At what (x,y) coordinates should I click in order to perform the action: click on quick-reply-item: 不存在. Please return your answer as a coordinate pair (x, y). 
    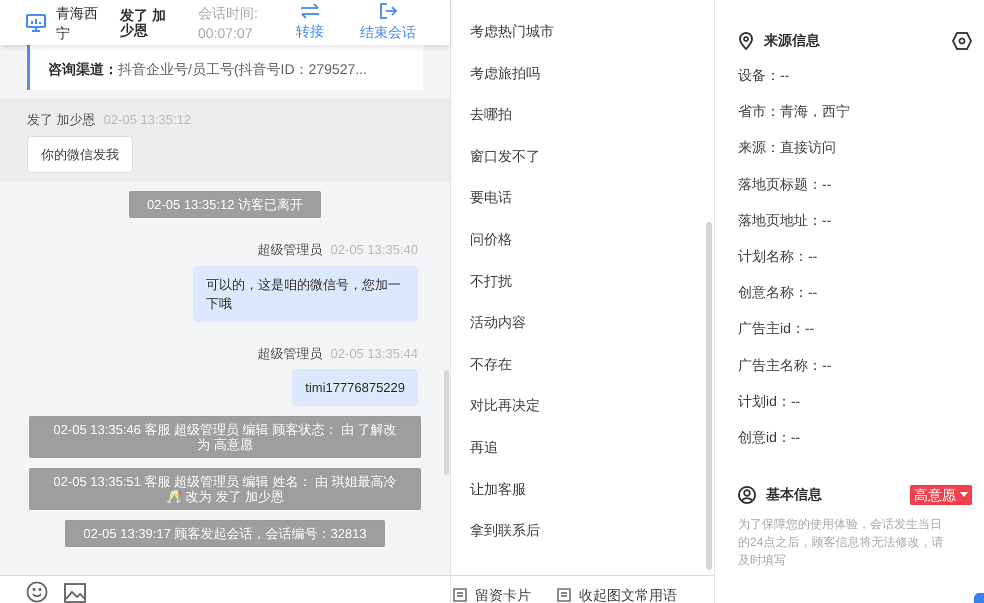
    Looking at the image, I should click on (491, 373).